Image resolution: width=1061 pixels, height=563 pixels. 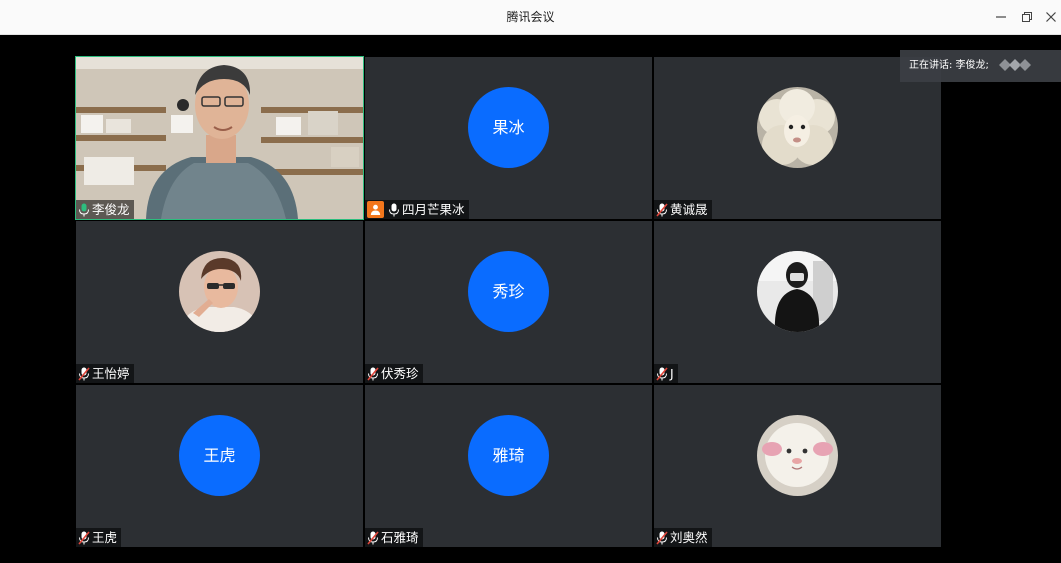 I want to click on host-person-icon, so click(x=375, y=209).